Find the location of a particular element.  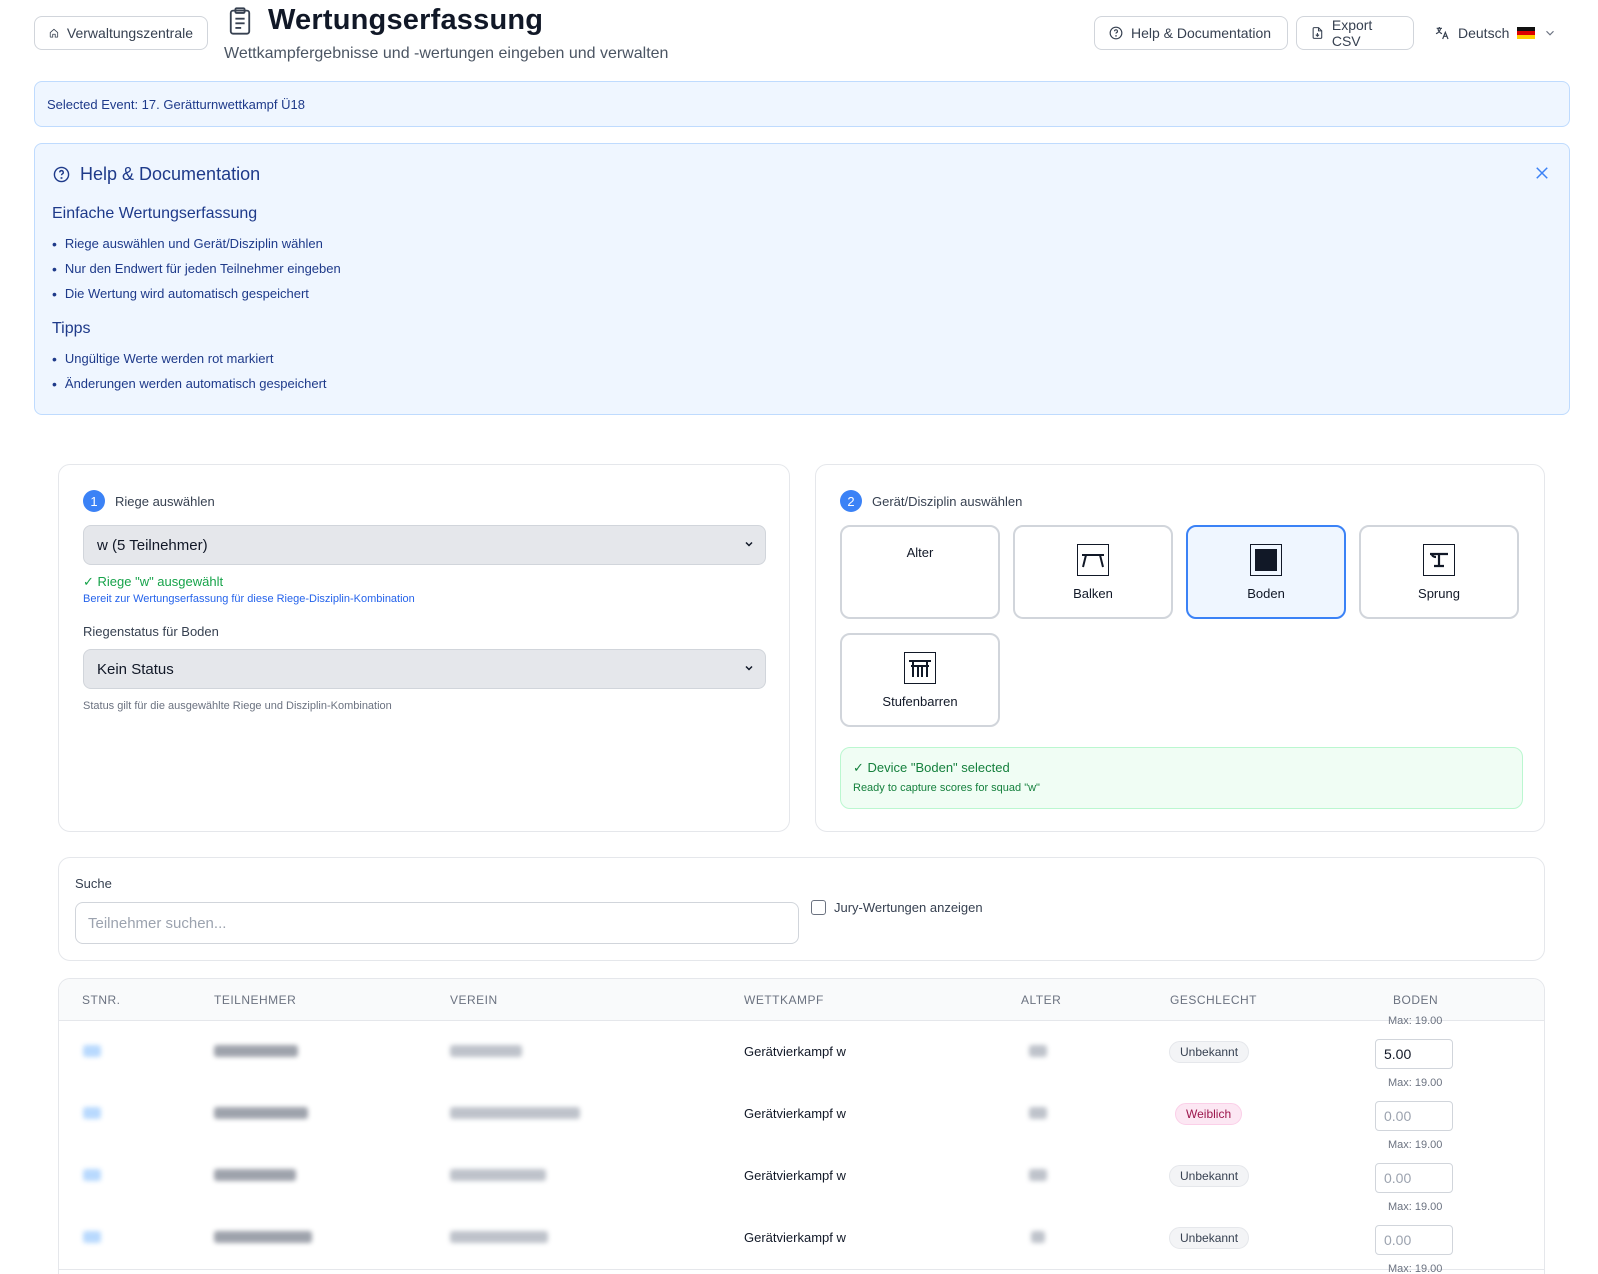

export-csv-button: Export CSV is located at coordinates (1355, 33).